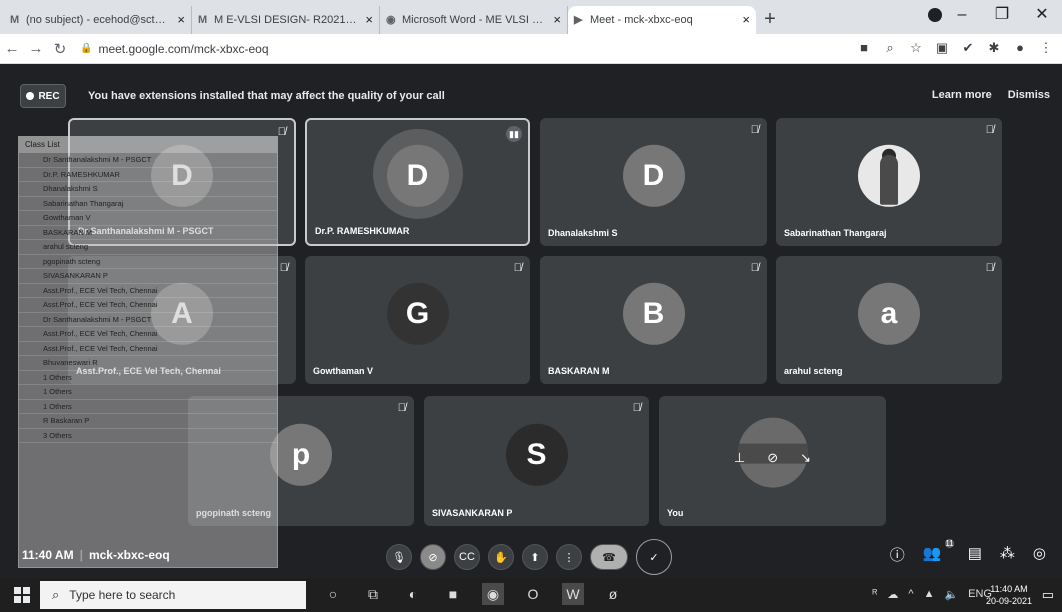 This screenshot has height=612, width=1062. What do you see at coordinates (890, 48) in the screenshot?
I see `zoom-icon: ⌕` at bounding box center [890, 48].